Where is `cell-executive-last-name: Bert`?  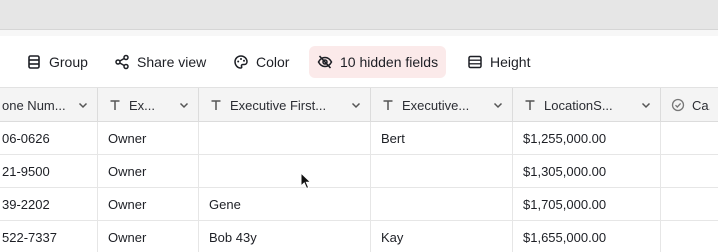
cell-executive-last-name: Bert is located at coordinates (442, 138).